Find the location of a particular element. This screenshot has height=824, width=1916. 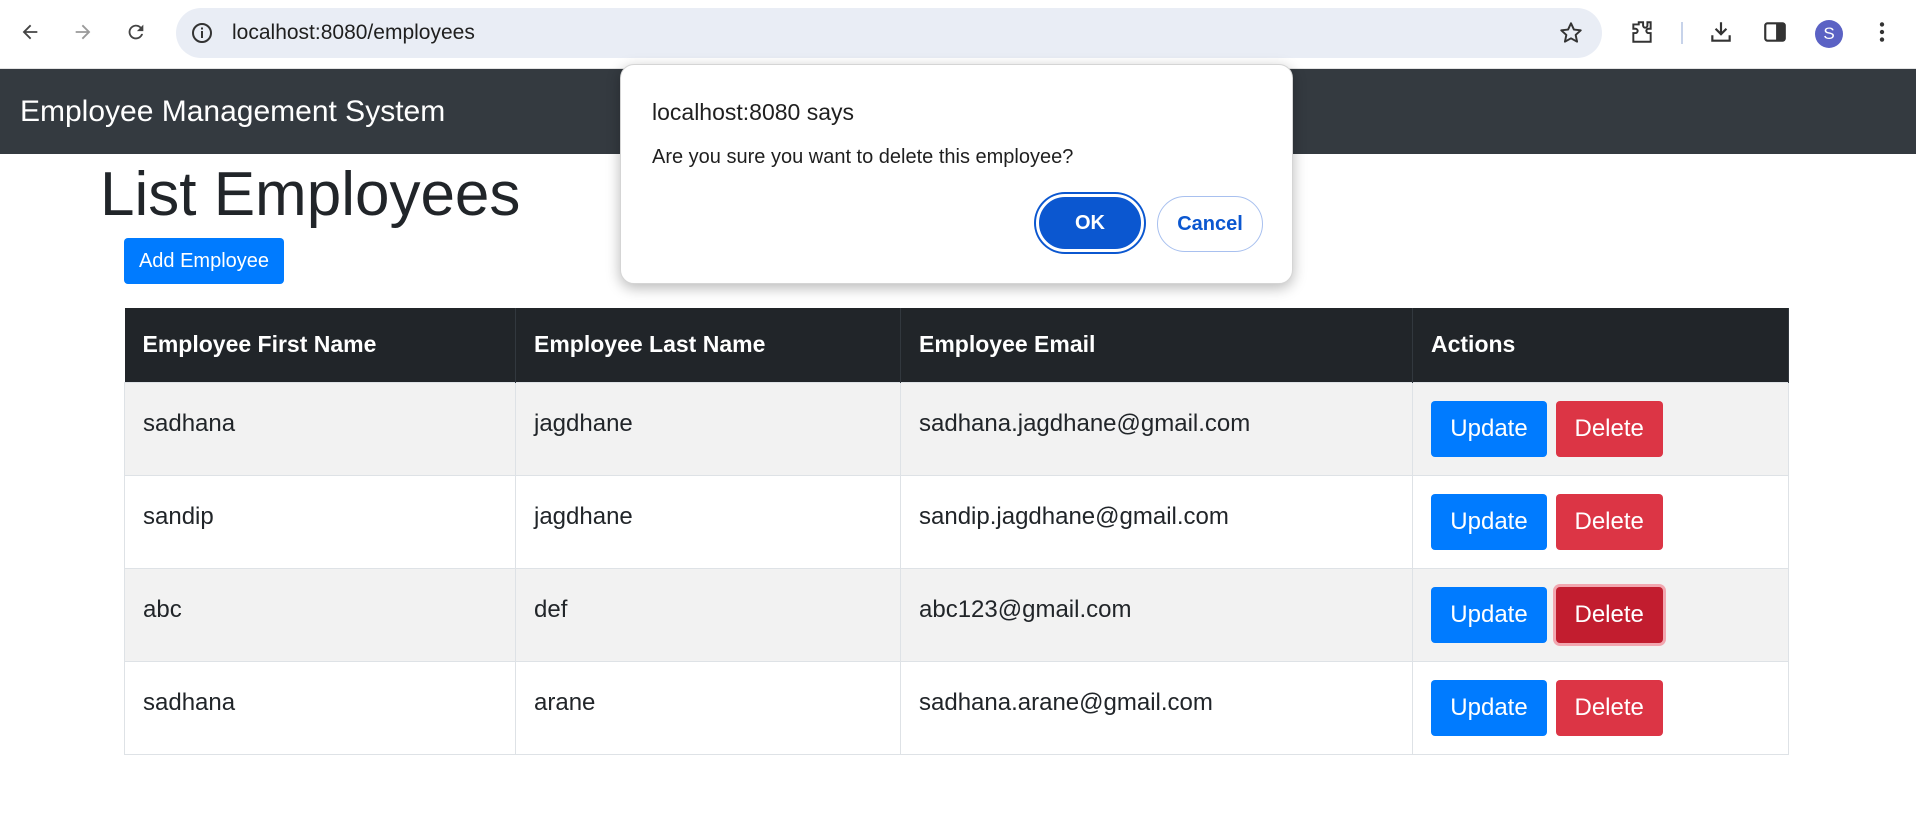

cell-last-name: def is located at coordinates (708, 614).